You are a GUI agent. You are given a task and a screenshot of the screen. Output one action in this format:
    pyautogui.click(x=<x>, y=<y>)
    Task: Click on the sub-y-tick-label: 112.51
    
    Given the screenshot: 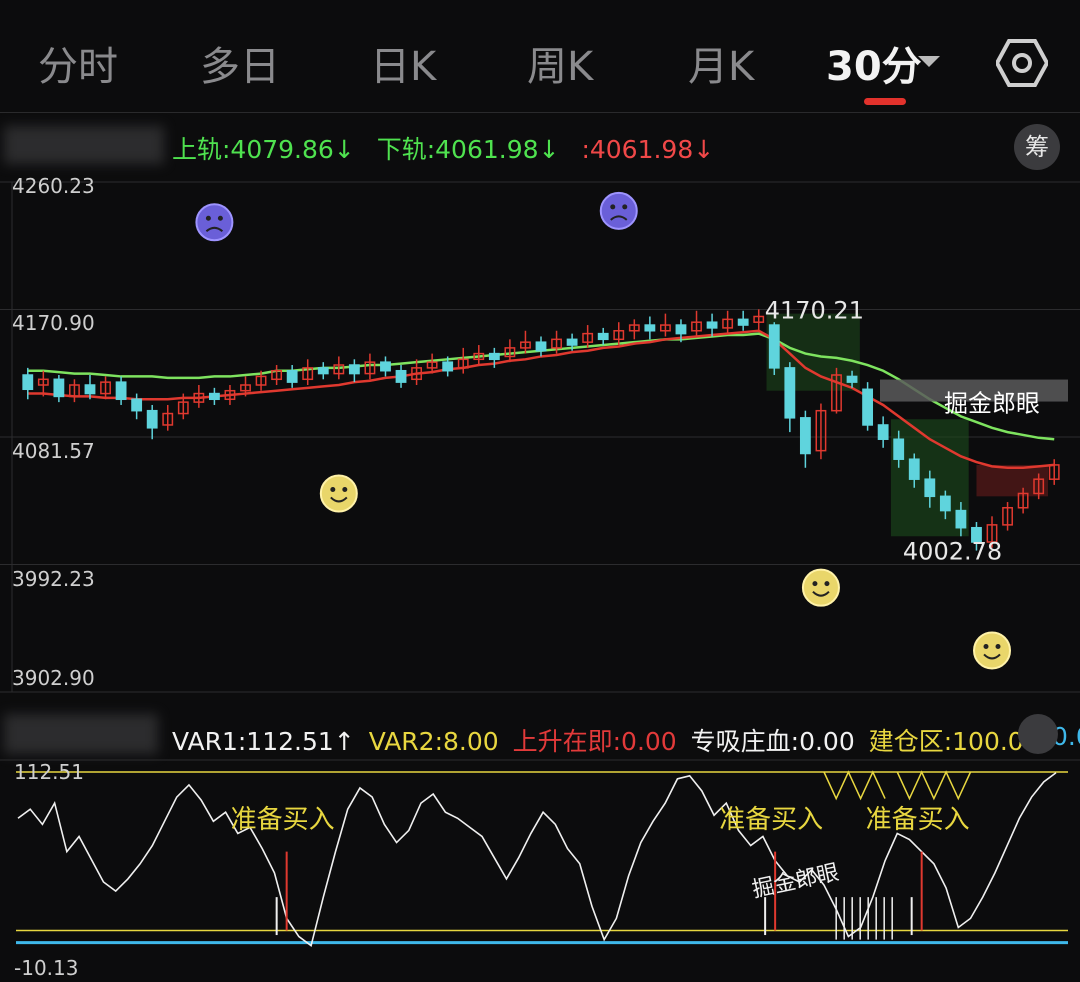 What is the action you would take?
    pyautogui.click(x=49, y=772)
    